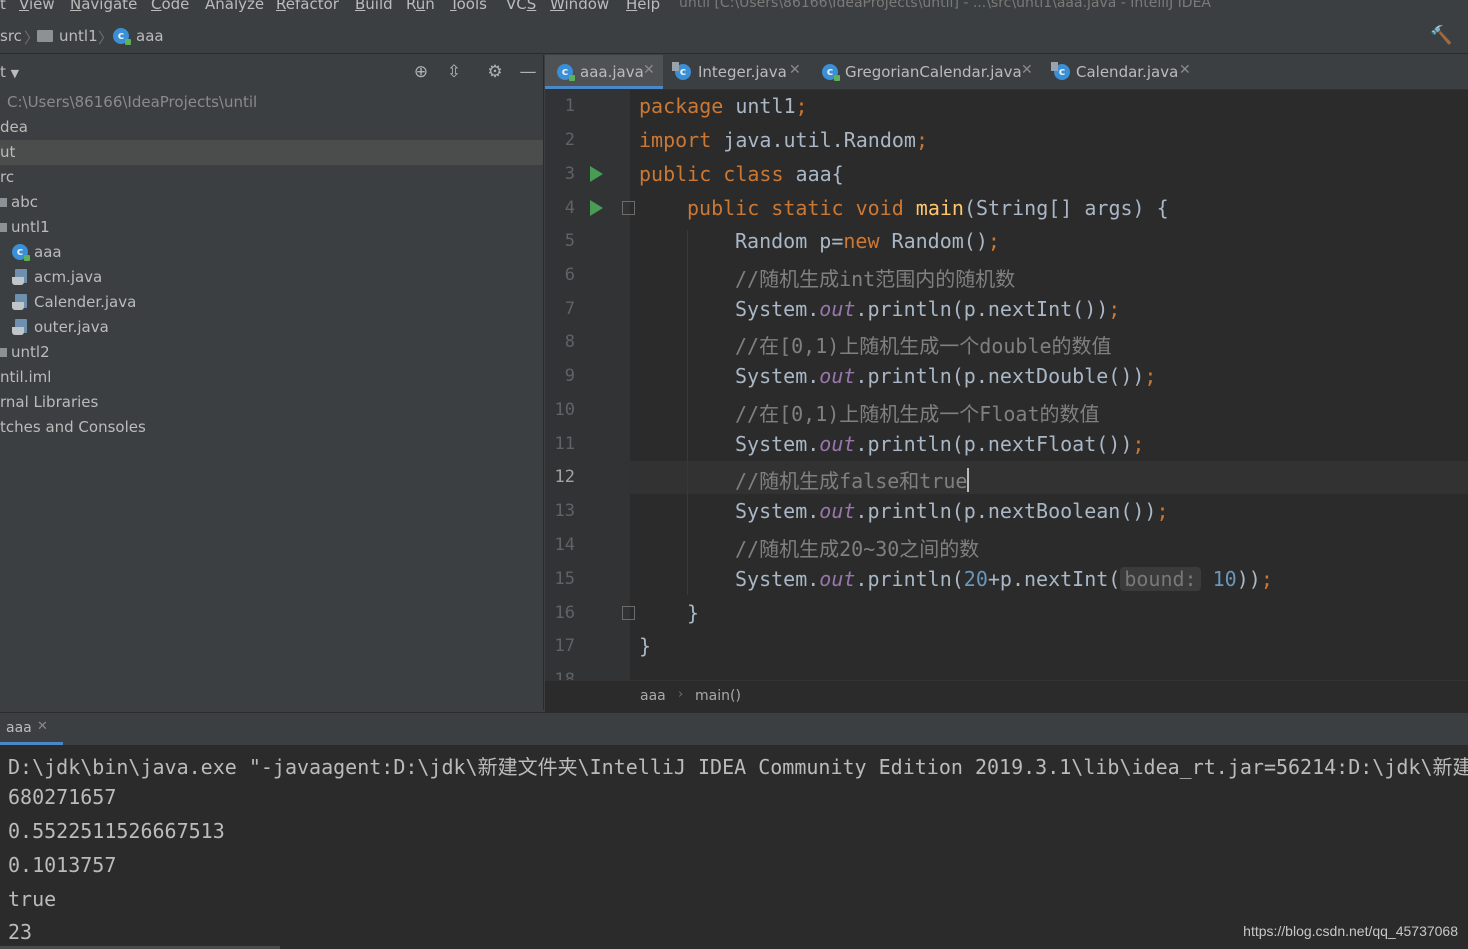  What do you see at coordinates (718, 696) in the screenshot?
I see `breadcrumb-method: main()` at bounding box center [718, 696].